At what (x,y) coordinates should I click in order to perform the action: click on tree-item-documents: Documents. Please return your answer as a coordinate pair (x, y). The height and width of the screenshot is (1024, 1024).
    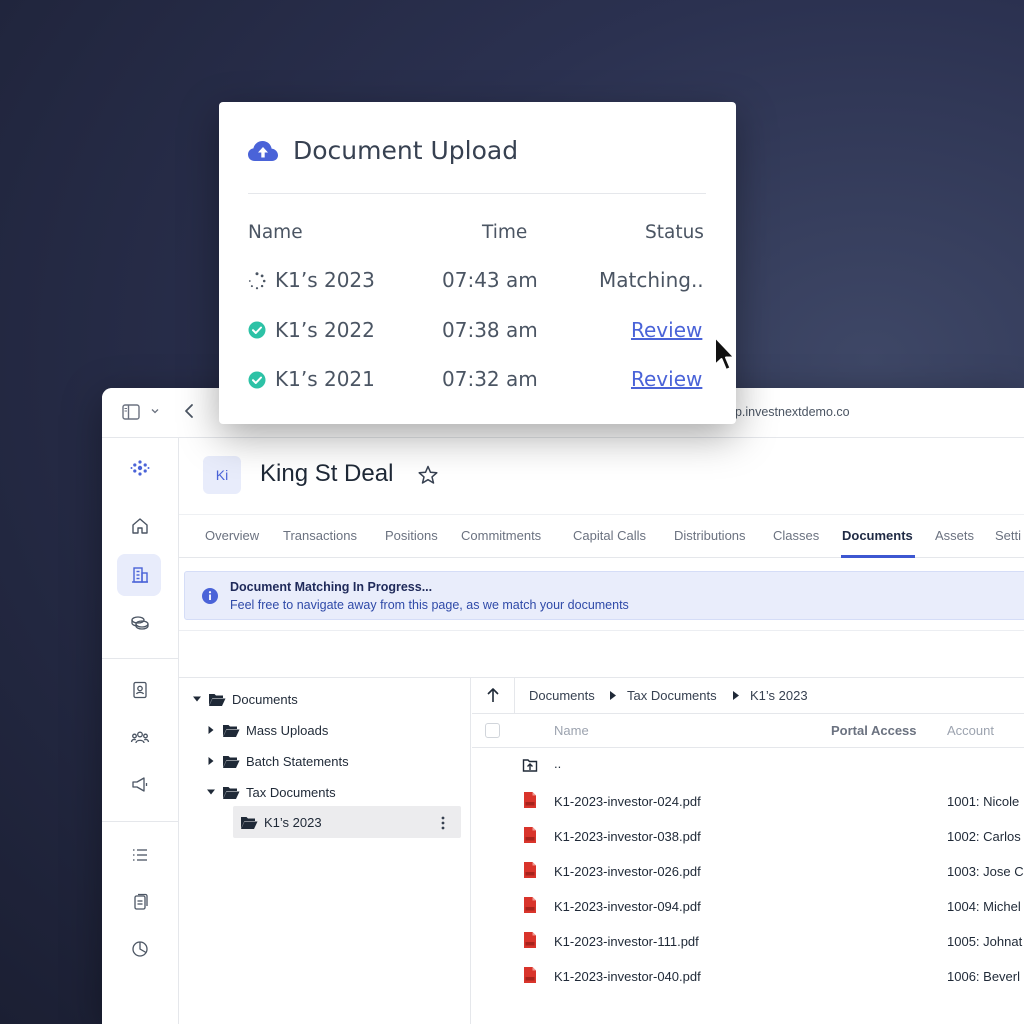
    Looking at the image, I should click on (245, 699).